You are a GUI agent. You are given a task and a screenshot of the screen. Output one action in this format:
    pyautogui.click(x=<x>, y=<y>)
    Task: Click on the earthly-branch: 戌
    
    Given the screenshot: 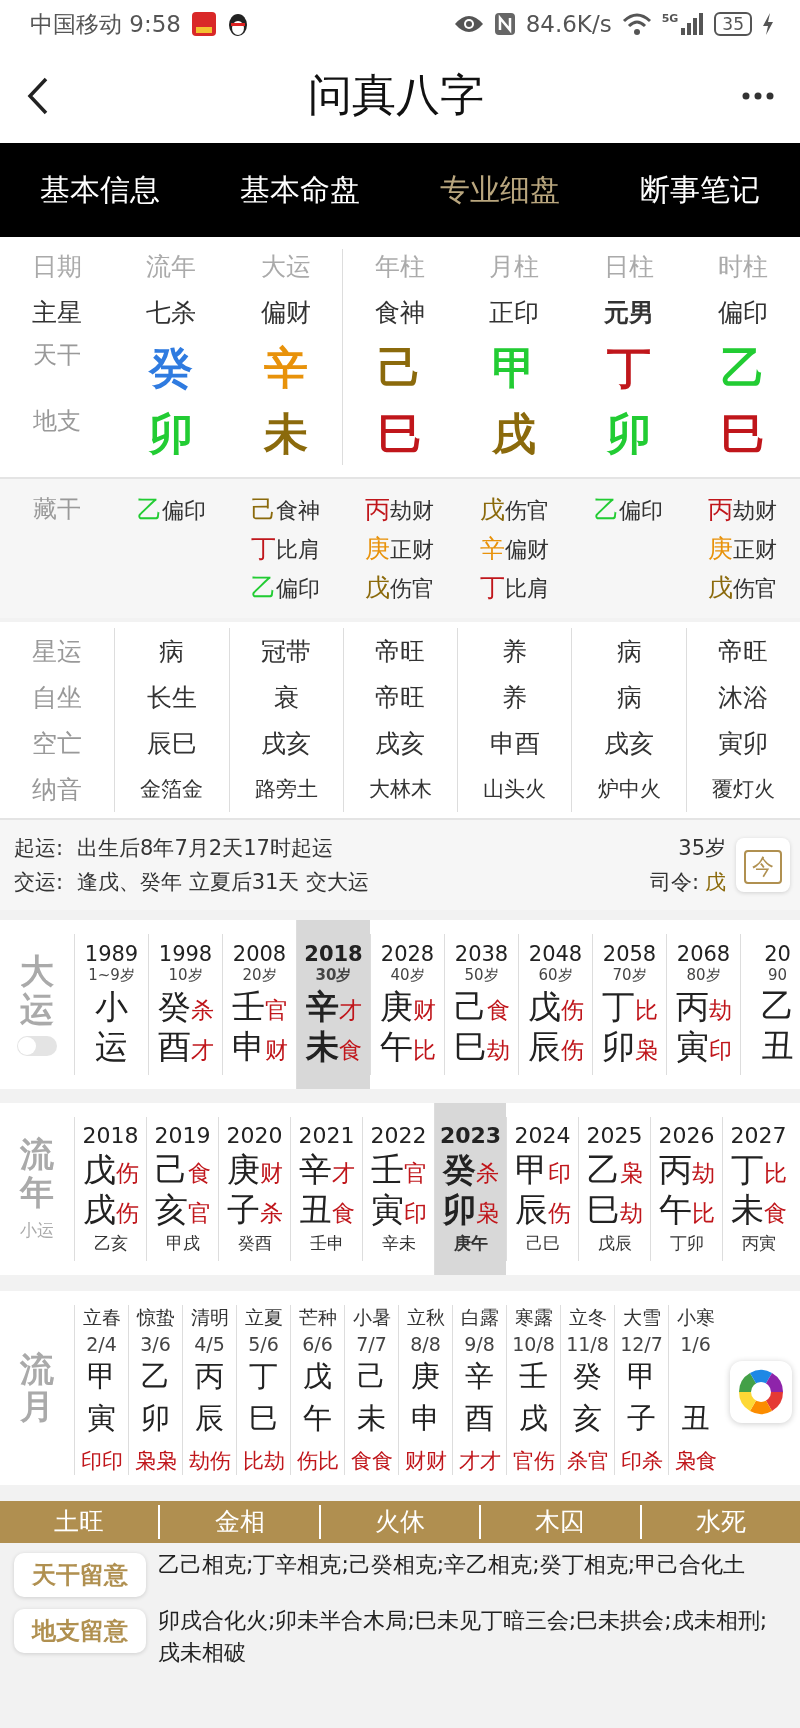 What is the action you would take?
    pyautogui.click(x=514, y=433)
    